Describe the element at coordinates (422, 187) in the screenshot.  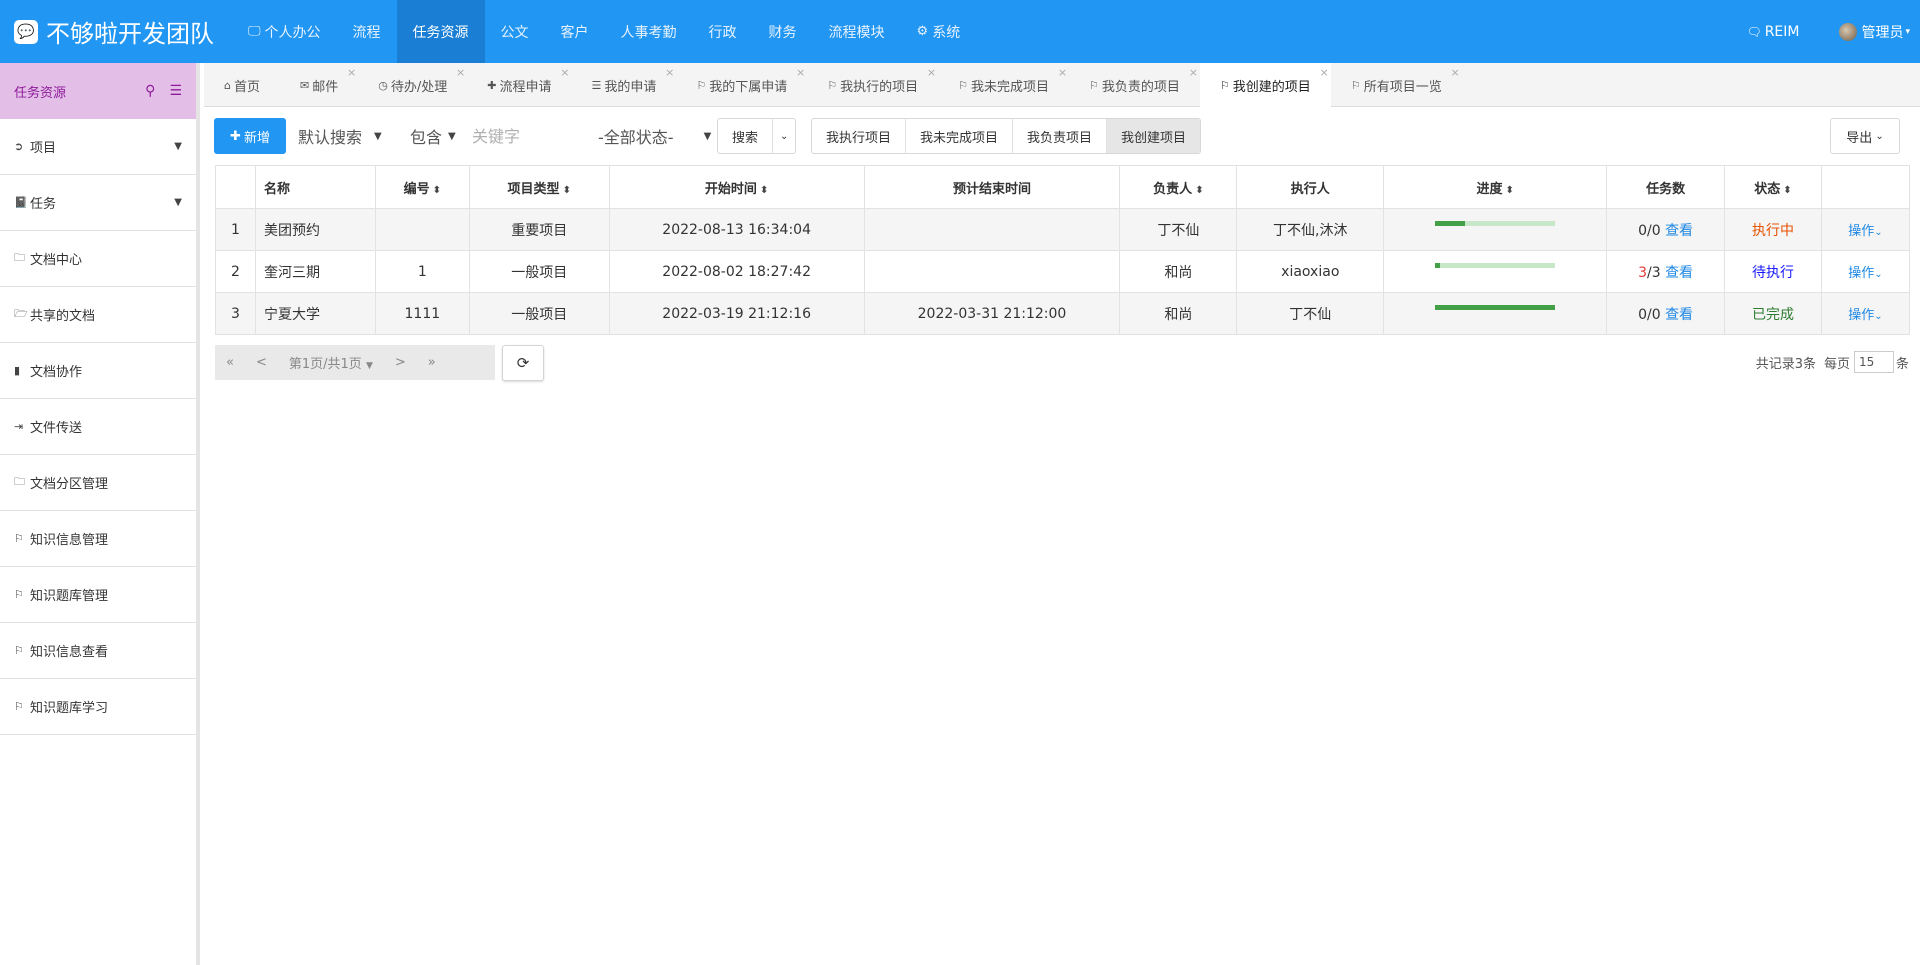
I see `col-num: 编号 ⬍` at that location.